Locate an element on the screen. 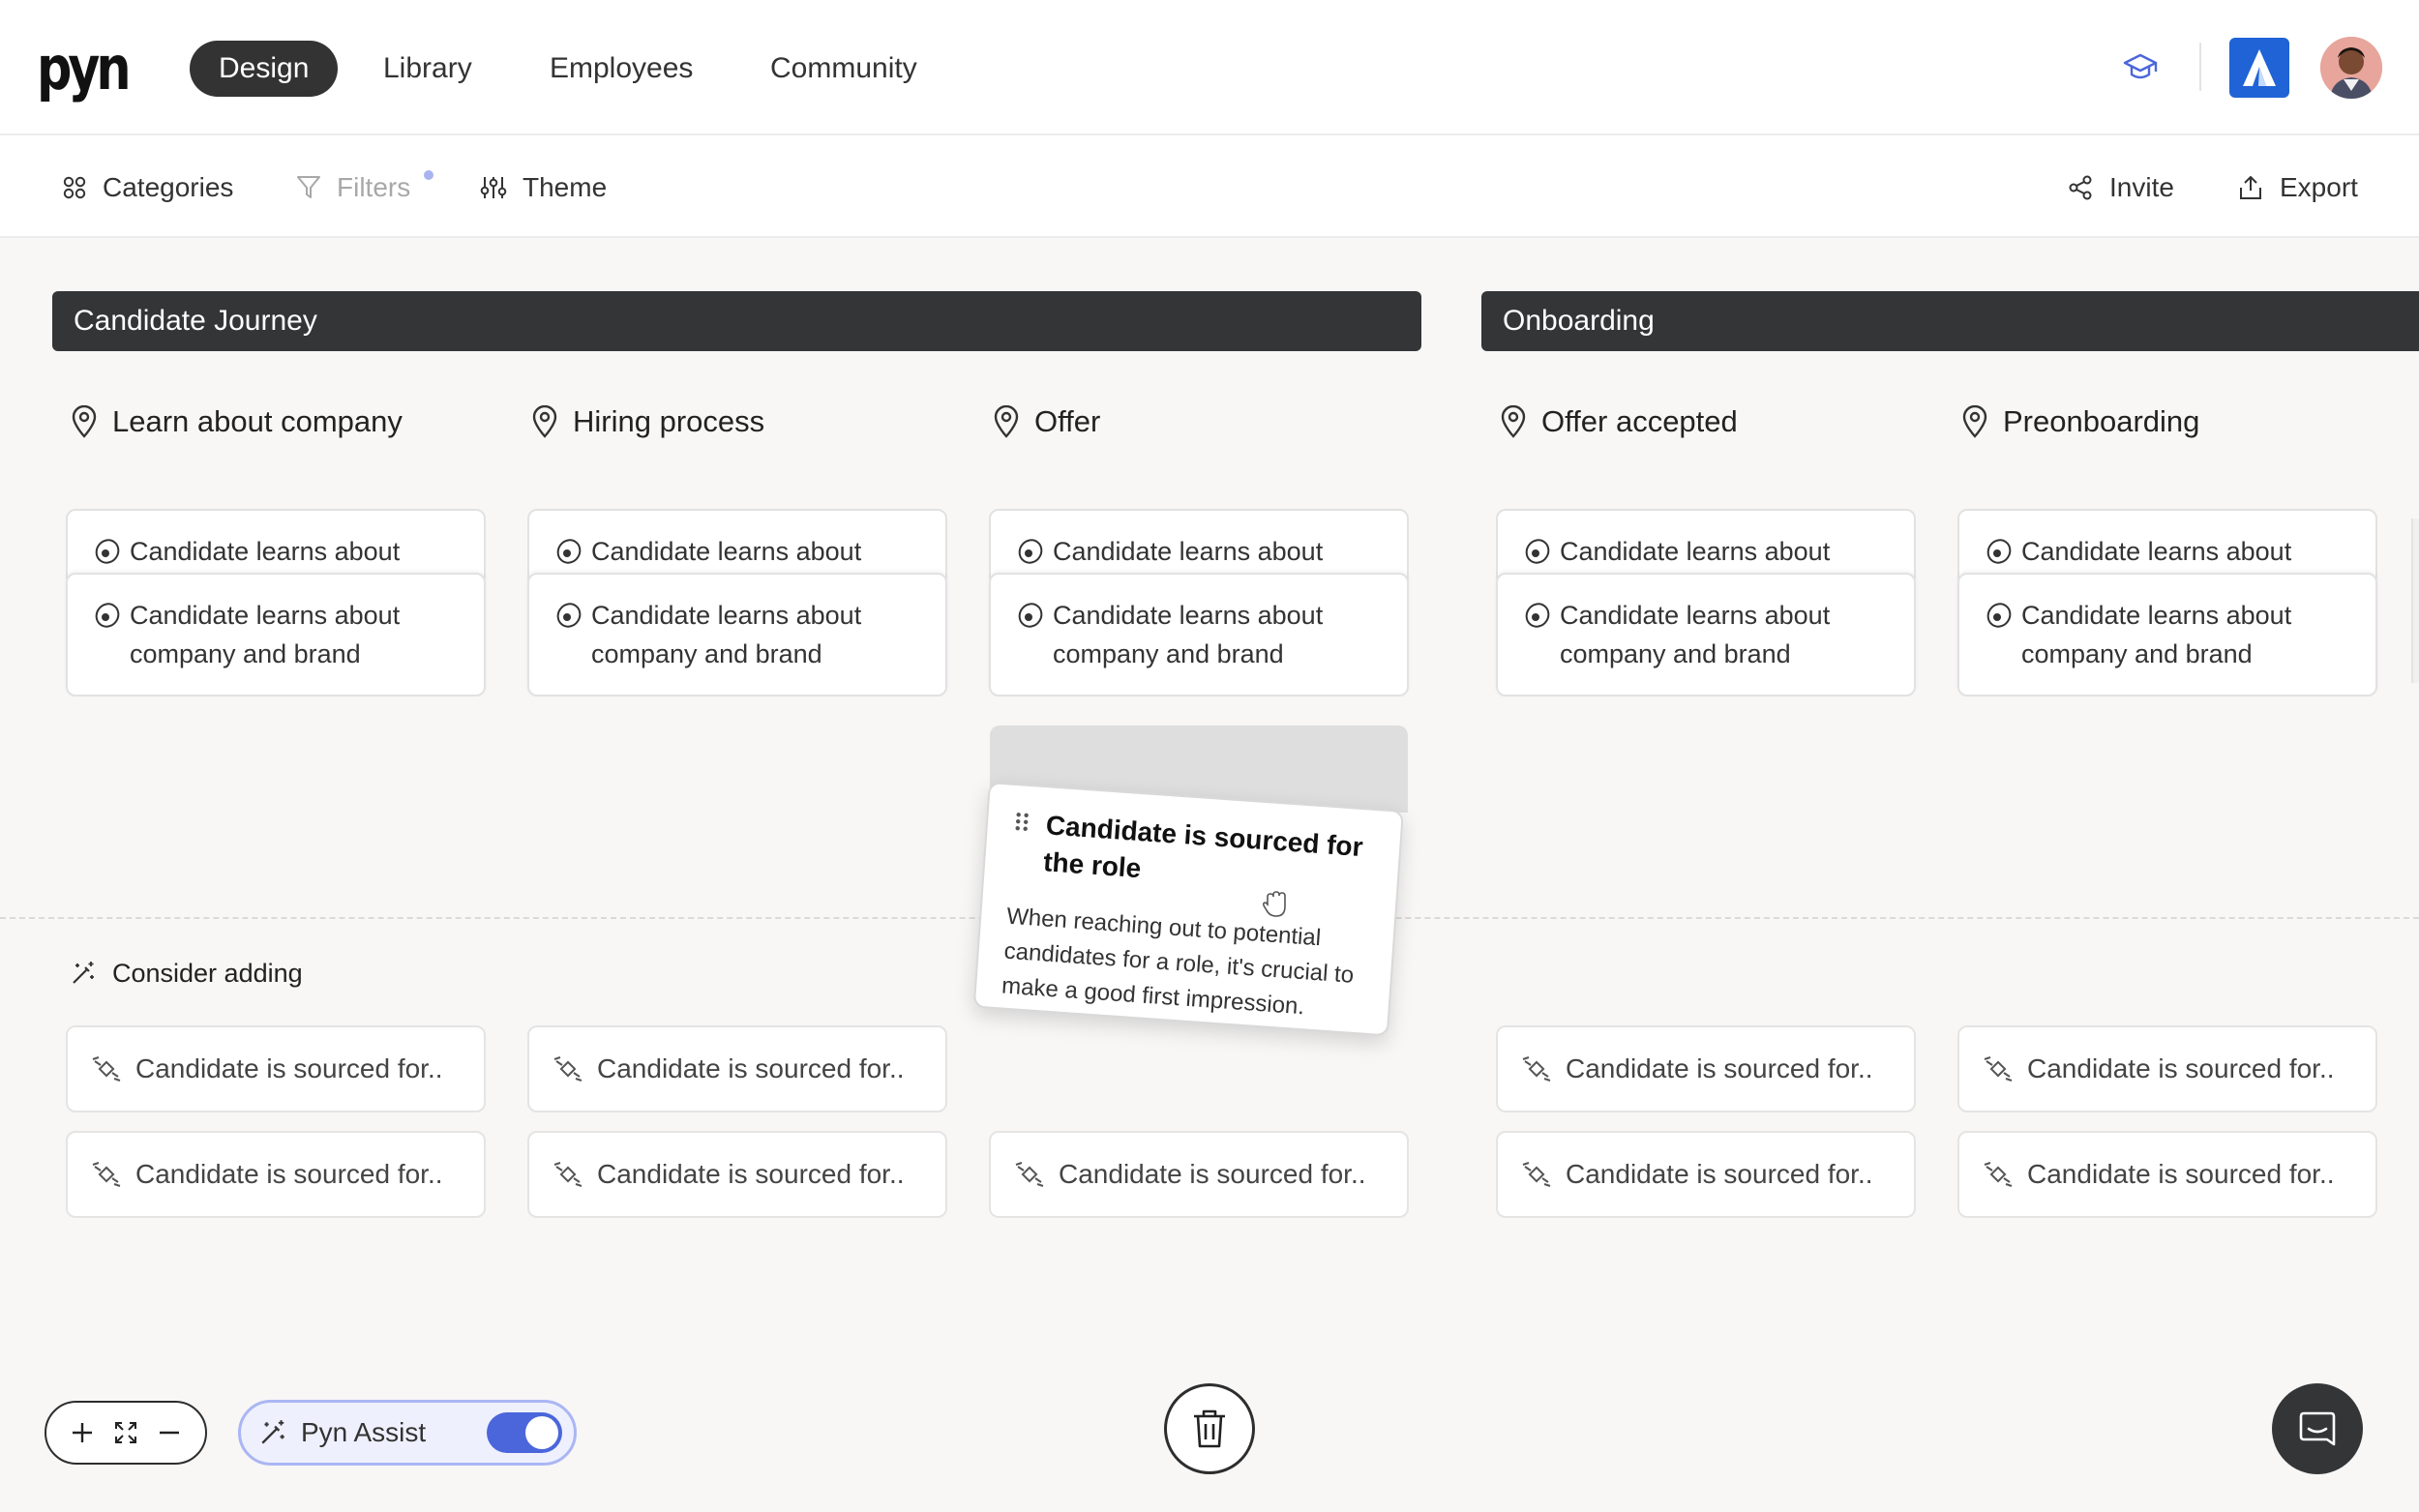 This screenshot has height=1512, width=2419. step-preonboarding: Preonboarding is located at coordinates (2079, 421).